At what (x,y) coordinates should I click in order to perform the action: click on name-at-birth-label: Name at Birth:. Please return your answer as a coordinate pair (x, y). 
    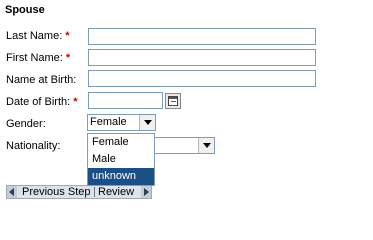
    Looking at the image, I should click on (41, 80).